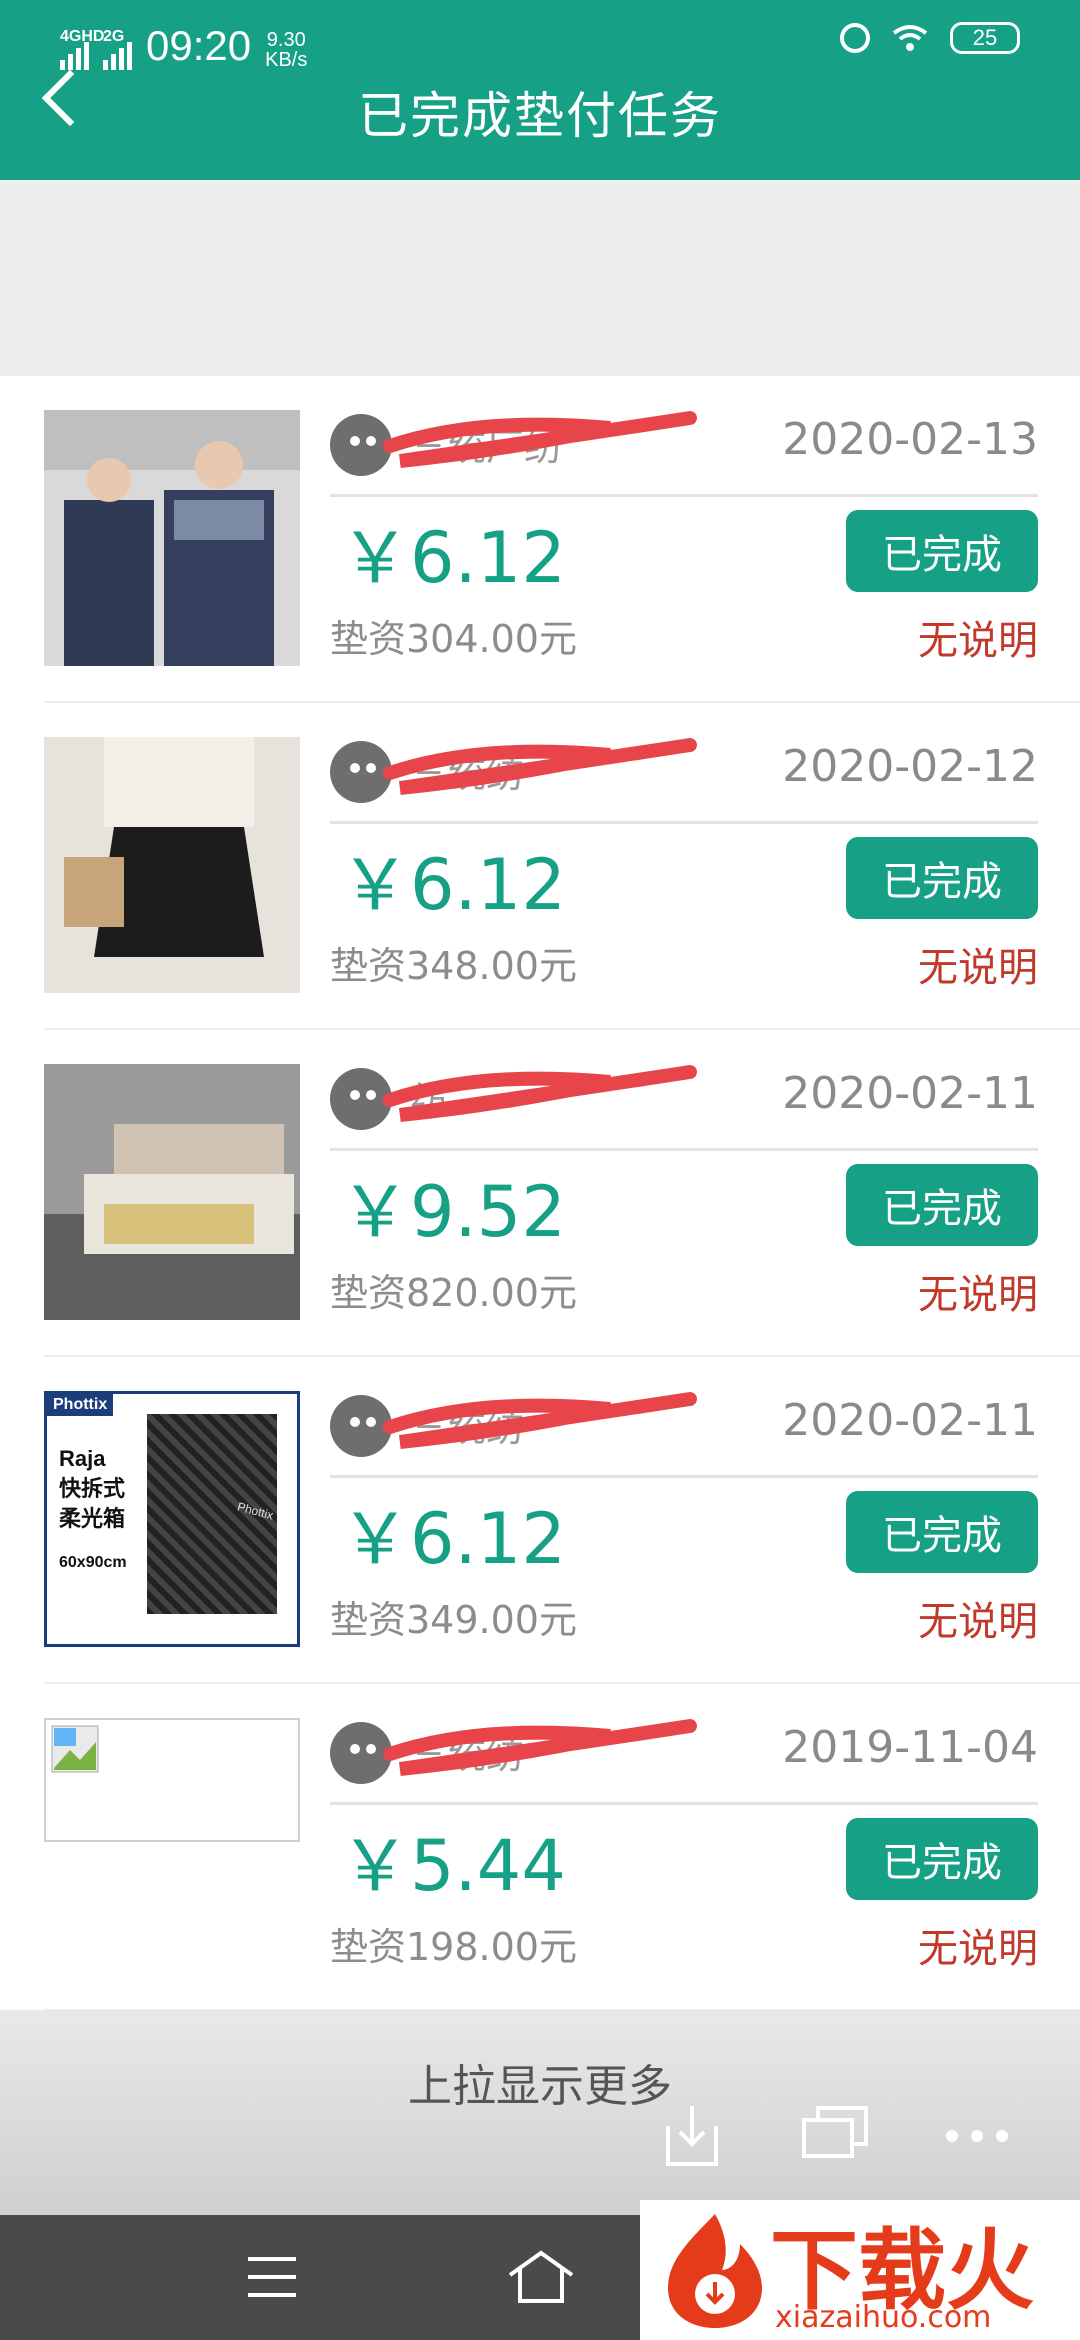 The height and width of the screenshot is (2340, 1080). Describe the element at coordinates (453, 639) in the screenshot. I see `advance-amount: 垫资304.00元` at that location.